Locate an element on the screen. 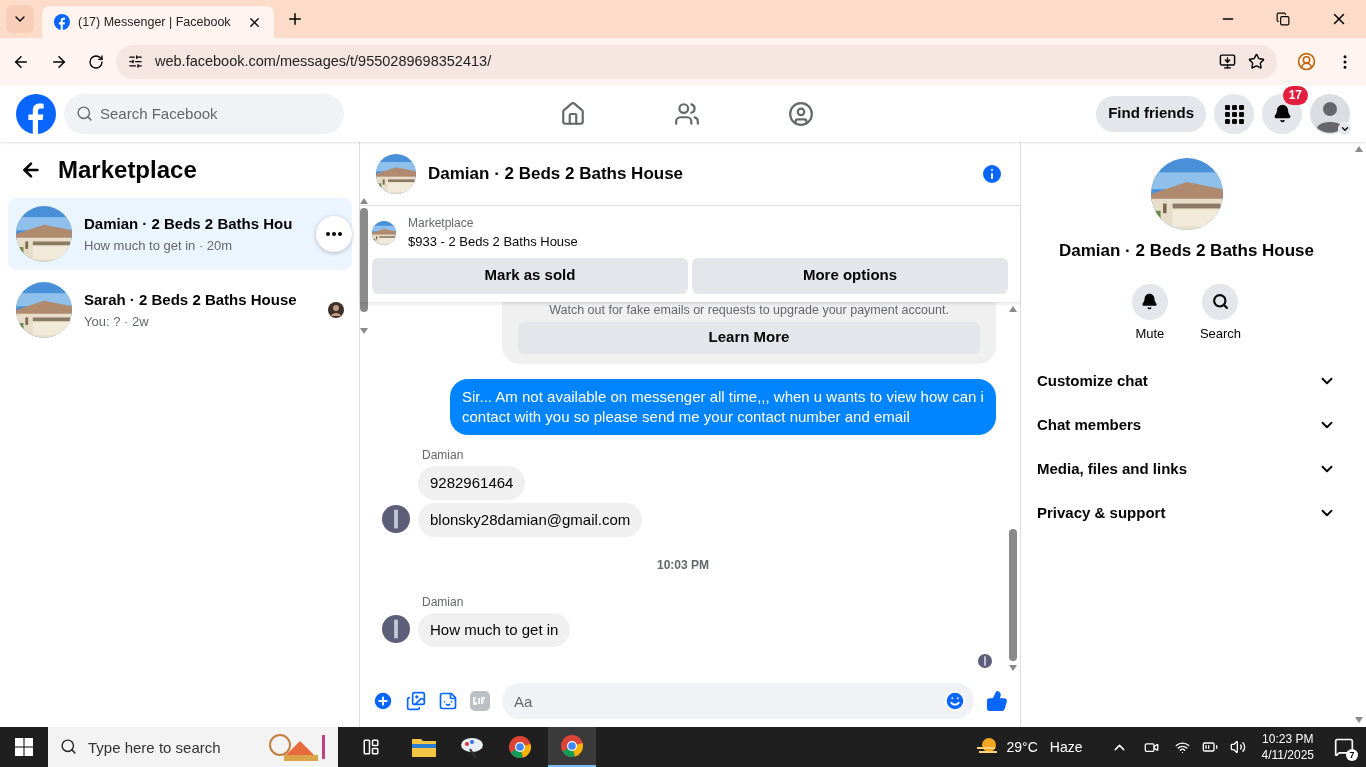  weather-text: Haze is located at coordinates (1066, 747).